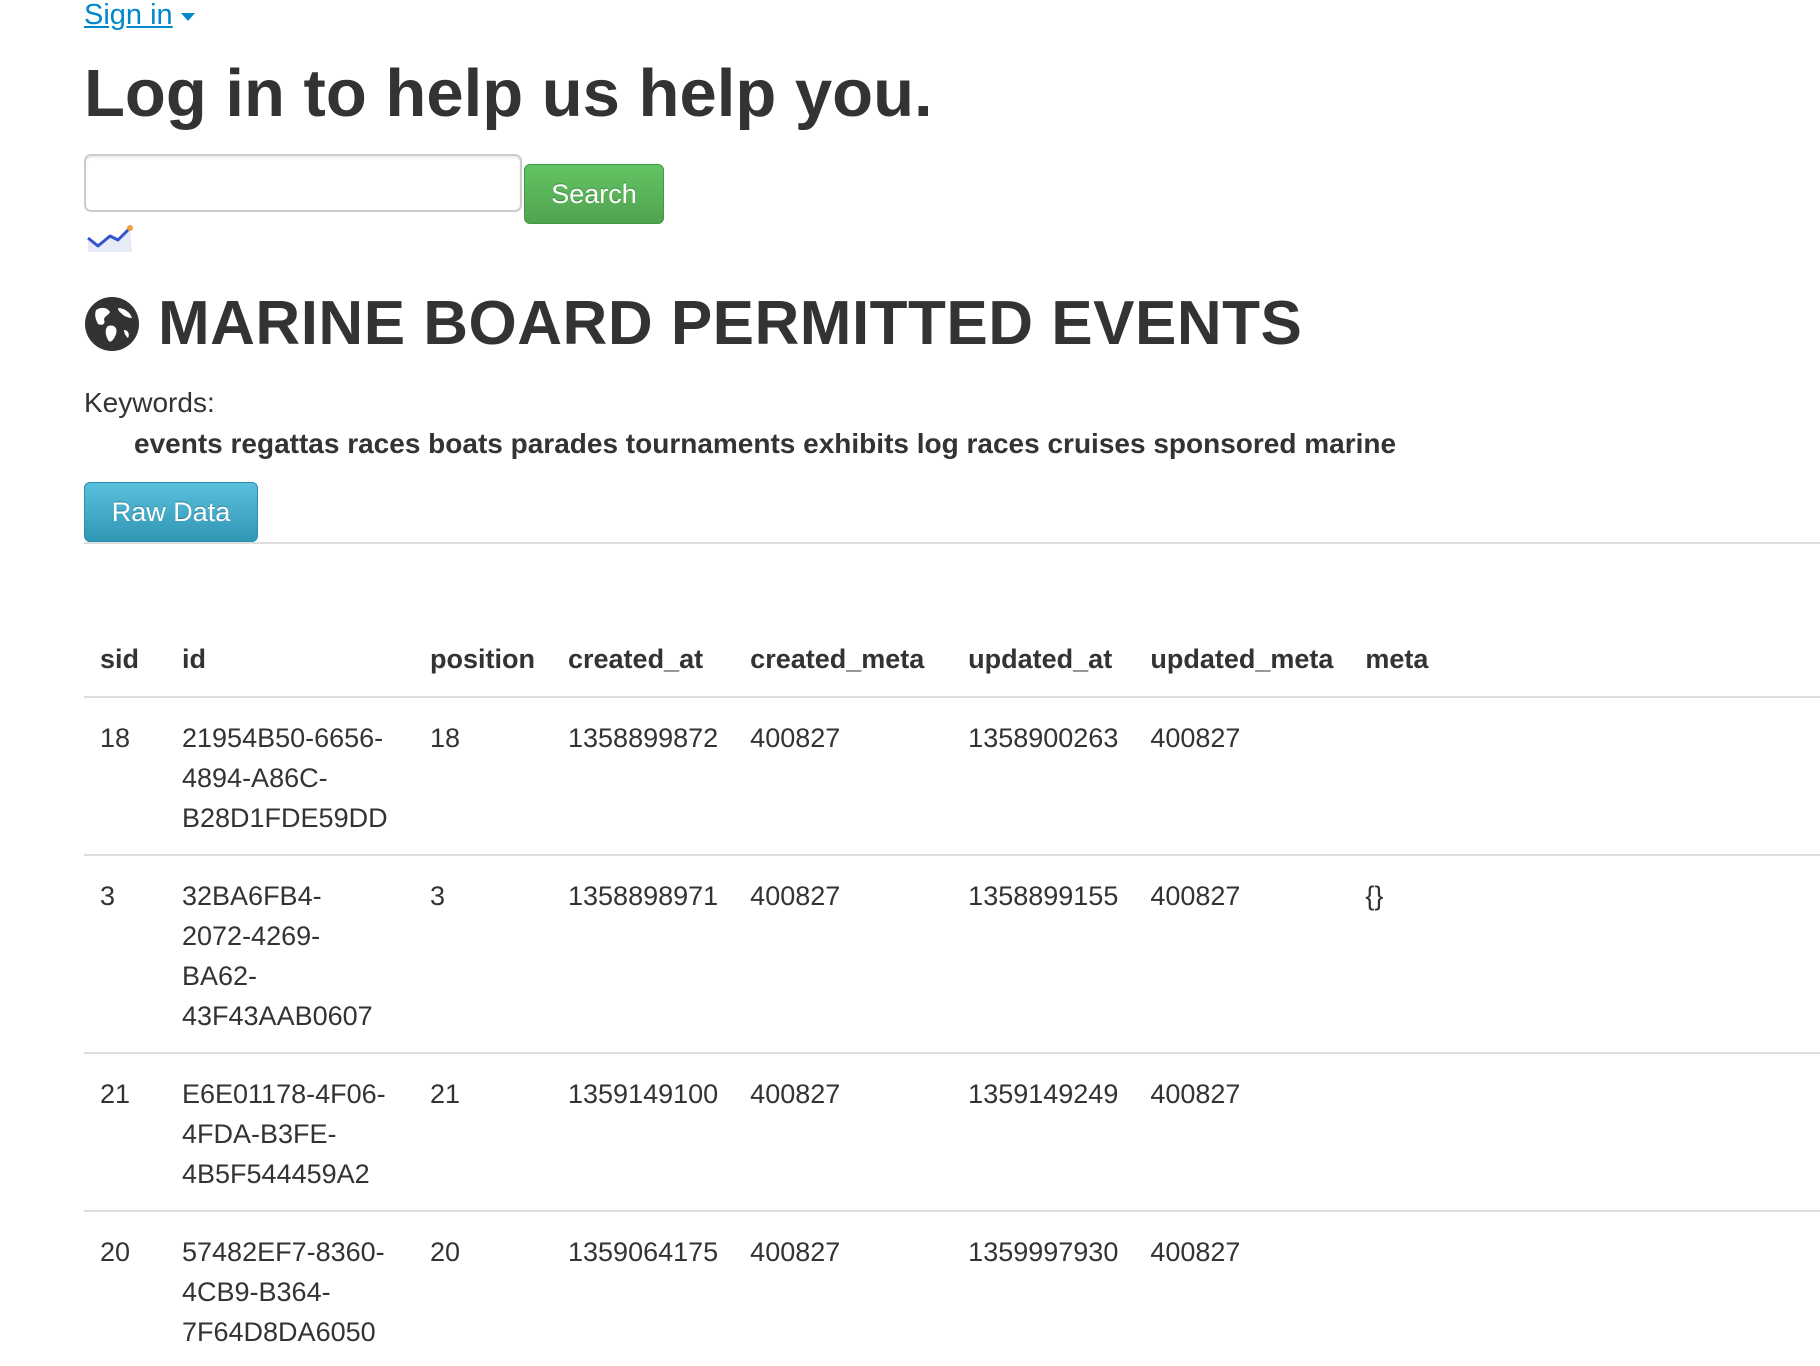 Image resolution: width=1820 pixels, height=1366 pixels. I want to click on column-header-updated-meta: updated_meta, so click(1242, 660).